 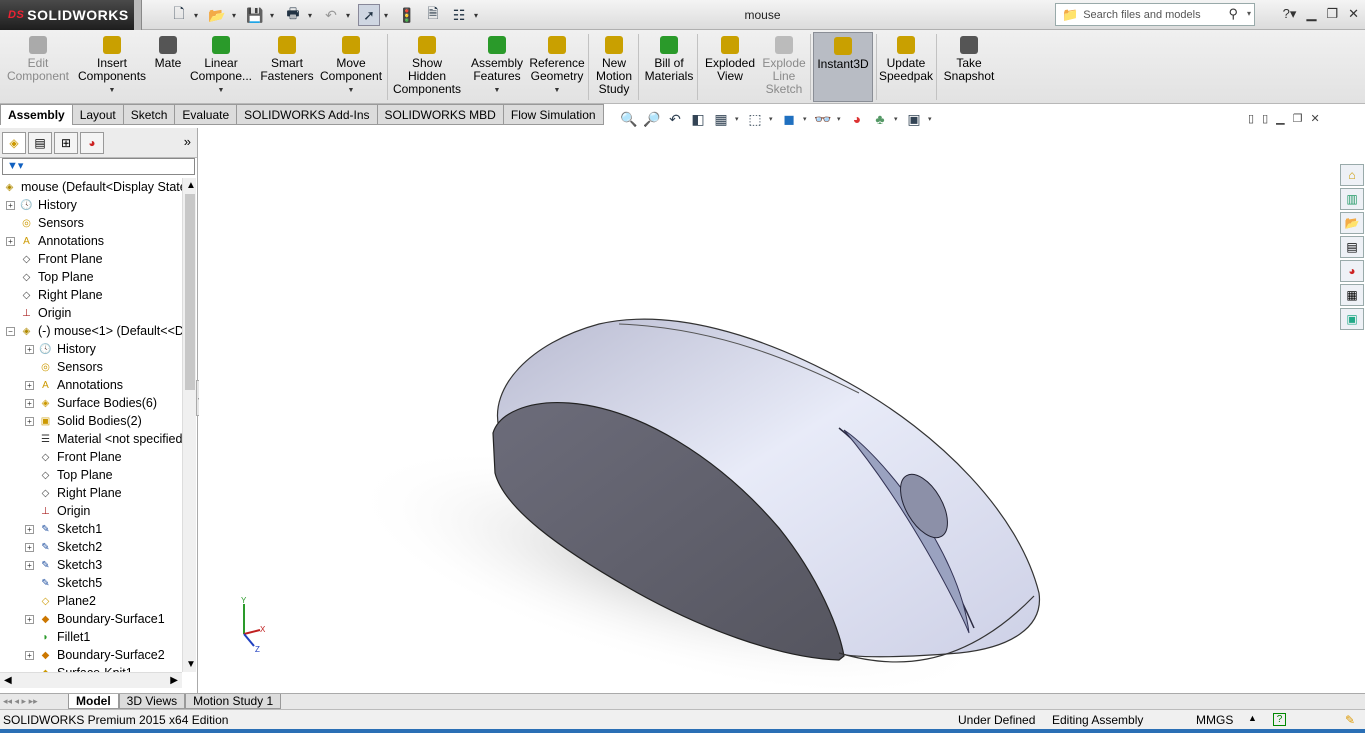 I want to click on solidworks-logo: DS SOLIDWORKS, so click(x=67, y=15).